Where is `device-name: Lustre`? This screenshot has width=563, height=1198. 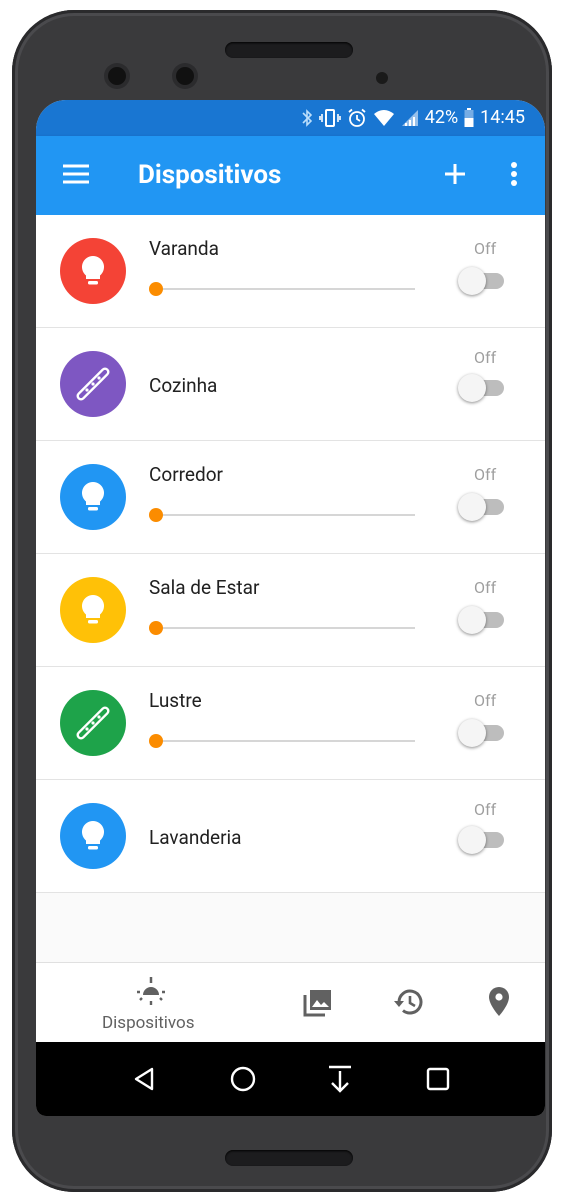 device-name: Lustre is located at coordinates (175, 700).